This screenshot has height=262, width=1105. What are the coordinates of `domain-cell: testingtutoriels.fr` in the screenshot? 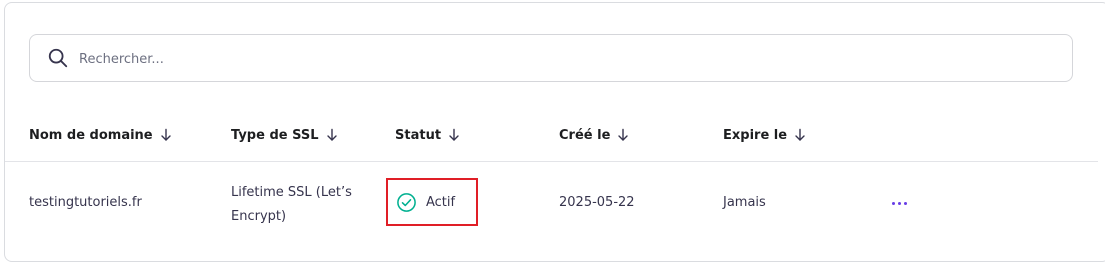 It's located at (85, 202).